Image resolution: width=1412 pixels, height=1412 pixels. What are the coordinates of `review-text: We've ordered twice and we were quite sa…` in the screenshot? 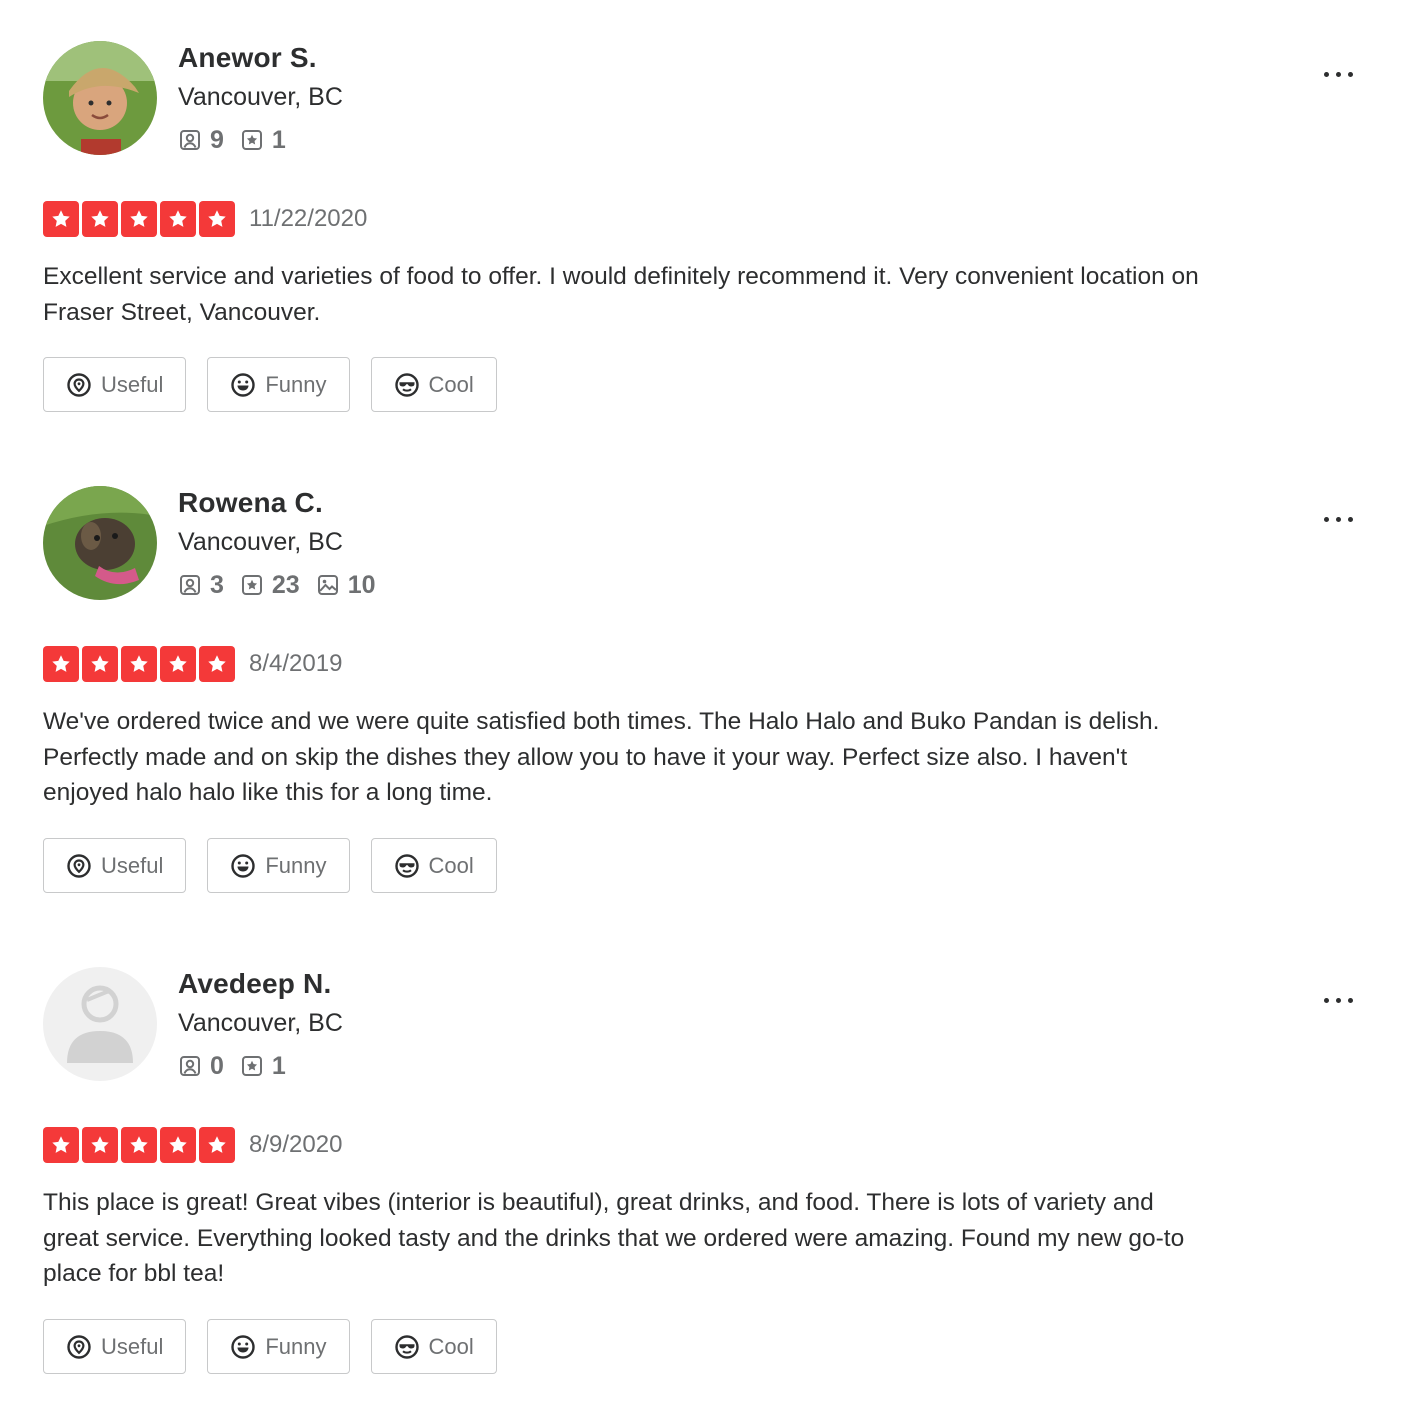 It's located at (601, 757).